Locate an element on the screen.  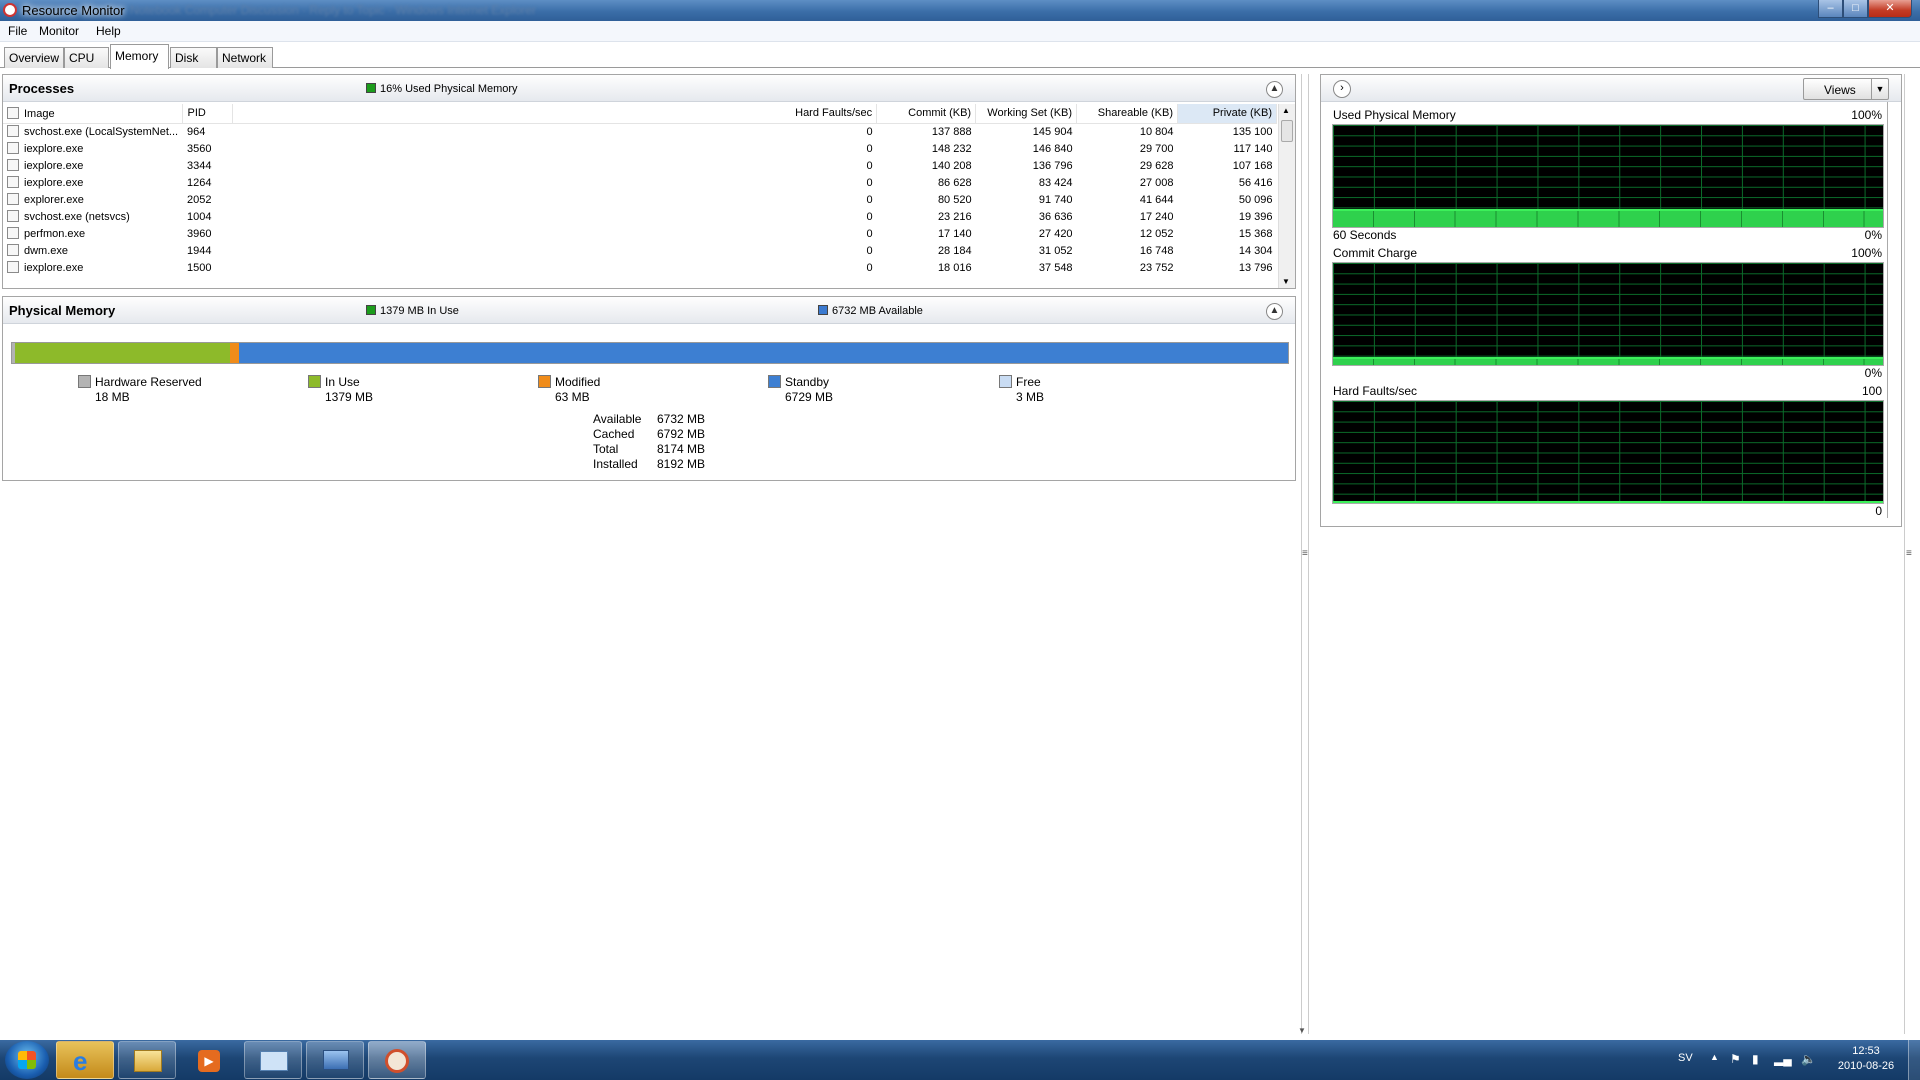
taskbar-internet-explorer: e is located at coordinates (85, 1060).